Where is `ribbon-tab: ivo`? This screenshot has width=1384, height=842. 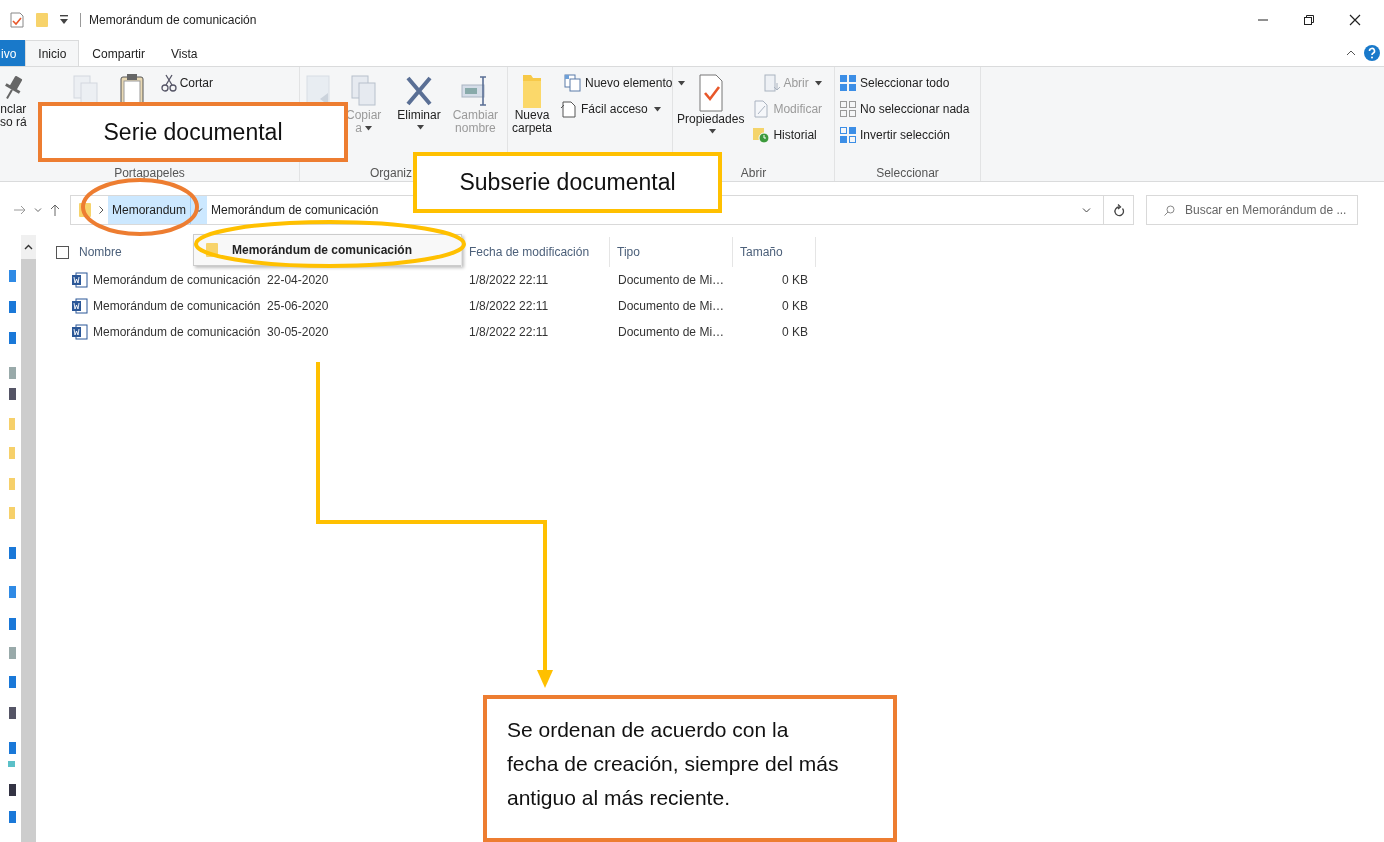 ribbon-tab: ivo is located at coordinates (13, 53).